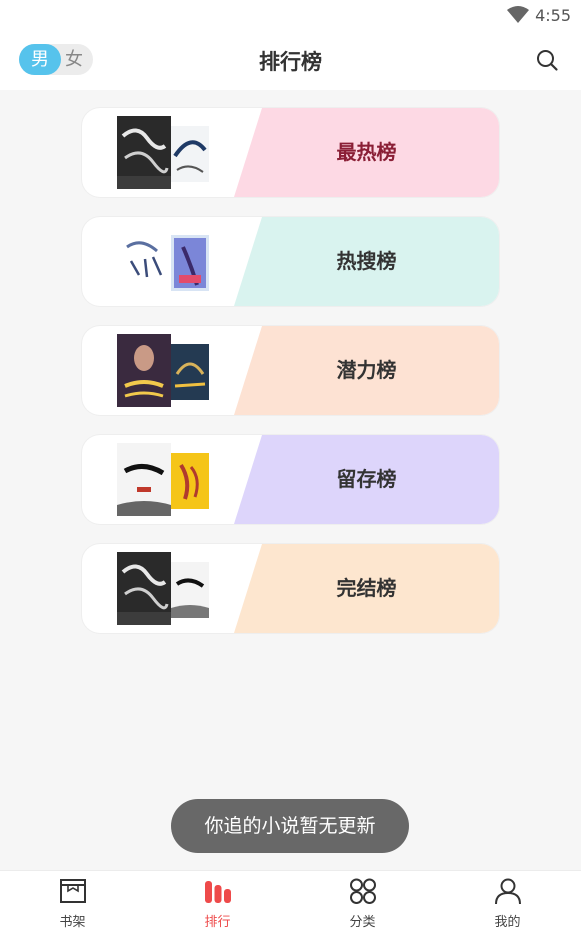 This screenshot has height=930, width=581. Describe the element at coordinates (73, 891) in the screenshot. I see `bookshelf-icon` at that location.